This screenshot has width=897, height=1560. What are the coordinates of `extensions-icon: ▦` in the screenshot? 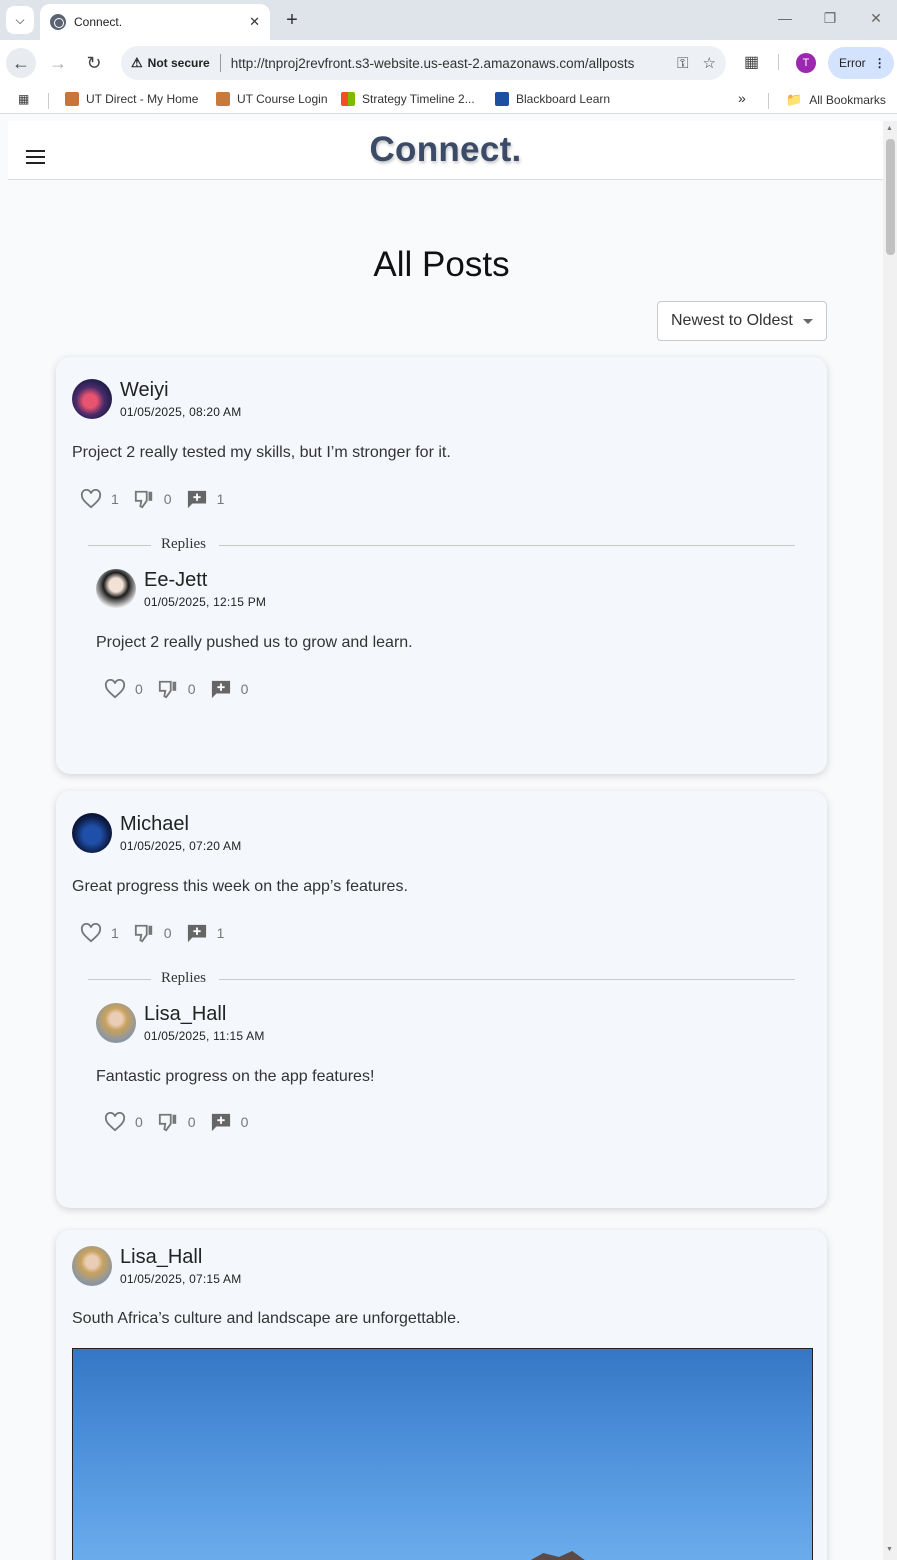 It's located at (751, 62).